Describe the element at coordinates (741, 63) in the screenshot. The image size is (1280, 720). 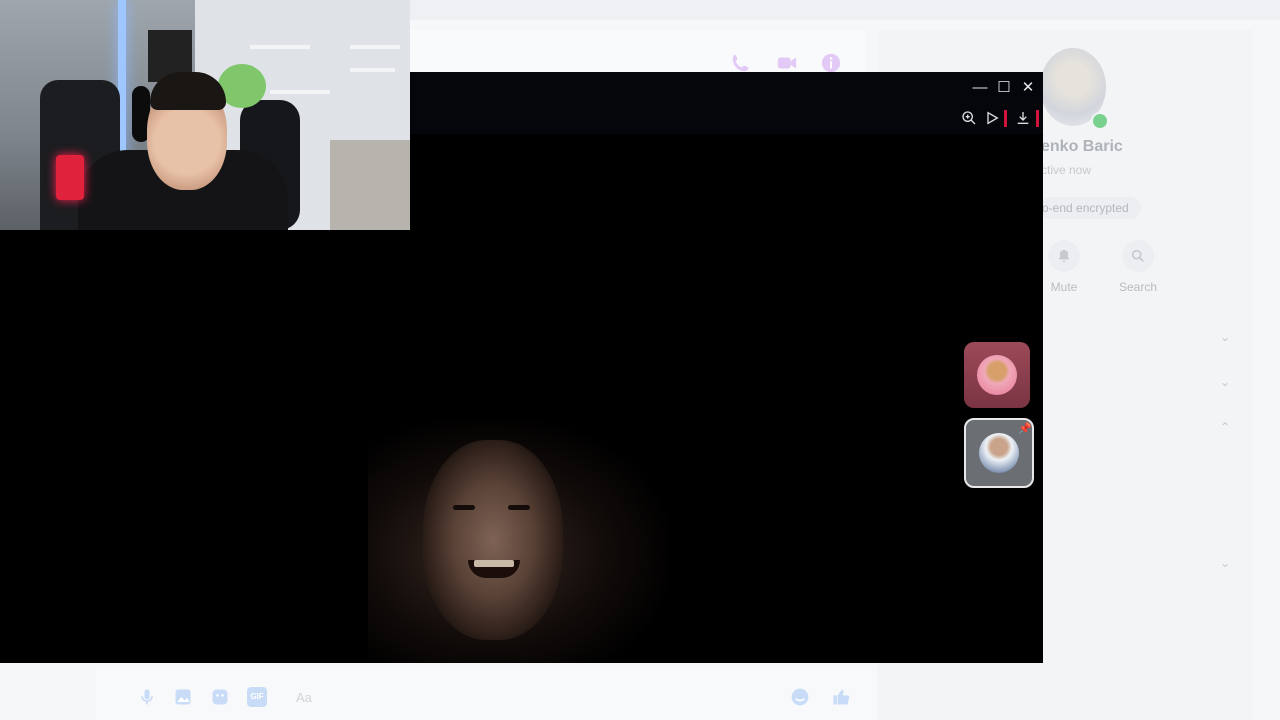
I see `phone-icon` at that location.